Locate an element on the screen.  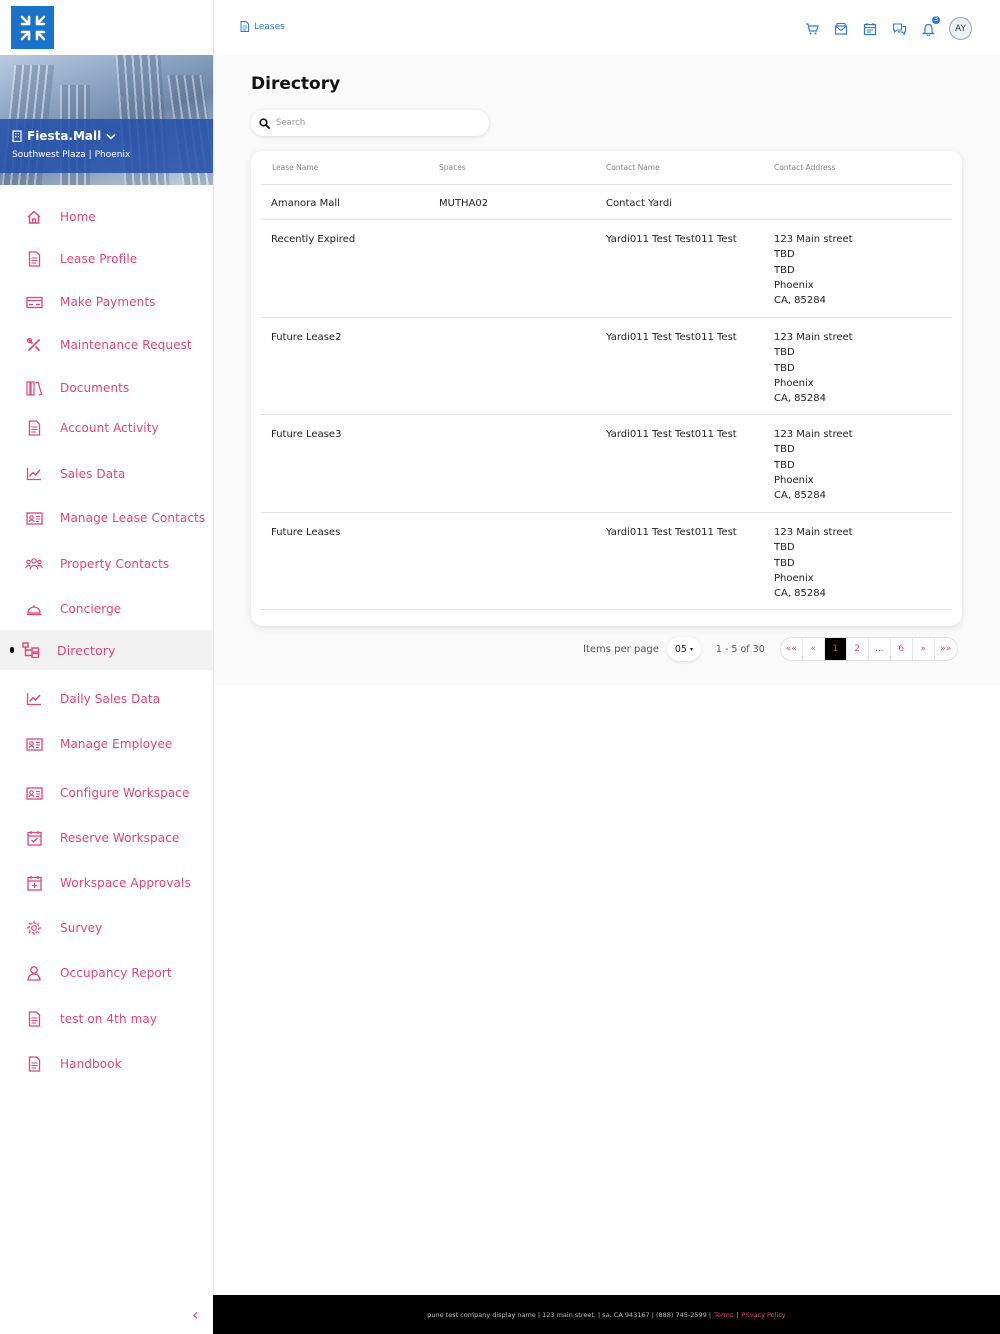
sidebar-item-occupancy-report: Occupancy Report is located at coordinates (106, 973).